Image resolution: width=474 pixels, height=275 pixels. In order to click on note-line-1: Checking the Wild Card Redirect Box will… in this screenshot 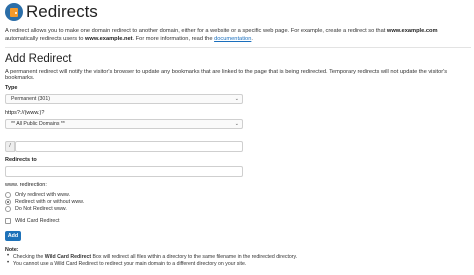, I will do `click(155, 257)`.